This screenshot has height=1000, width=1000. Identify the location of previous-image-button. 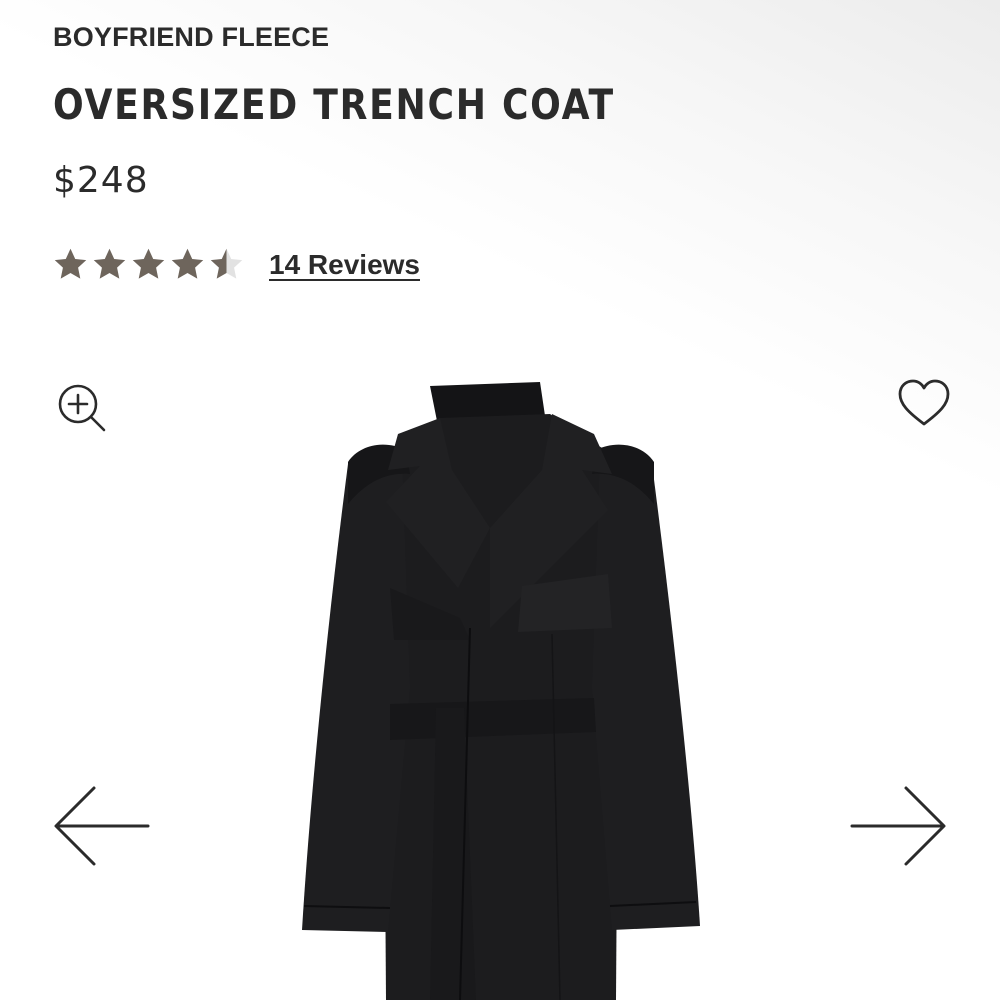
(102, 826).